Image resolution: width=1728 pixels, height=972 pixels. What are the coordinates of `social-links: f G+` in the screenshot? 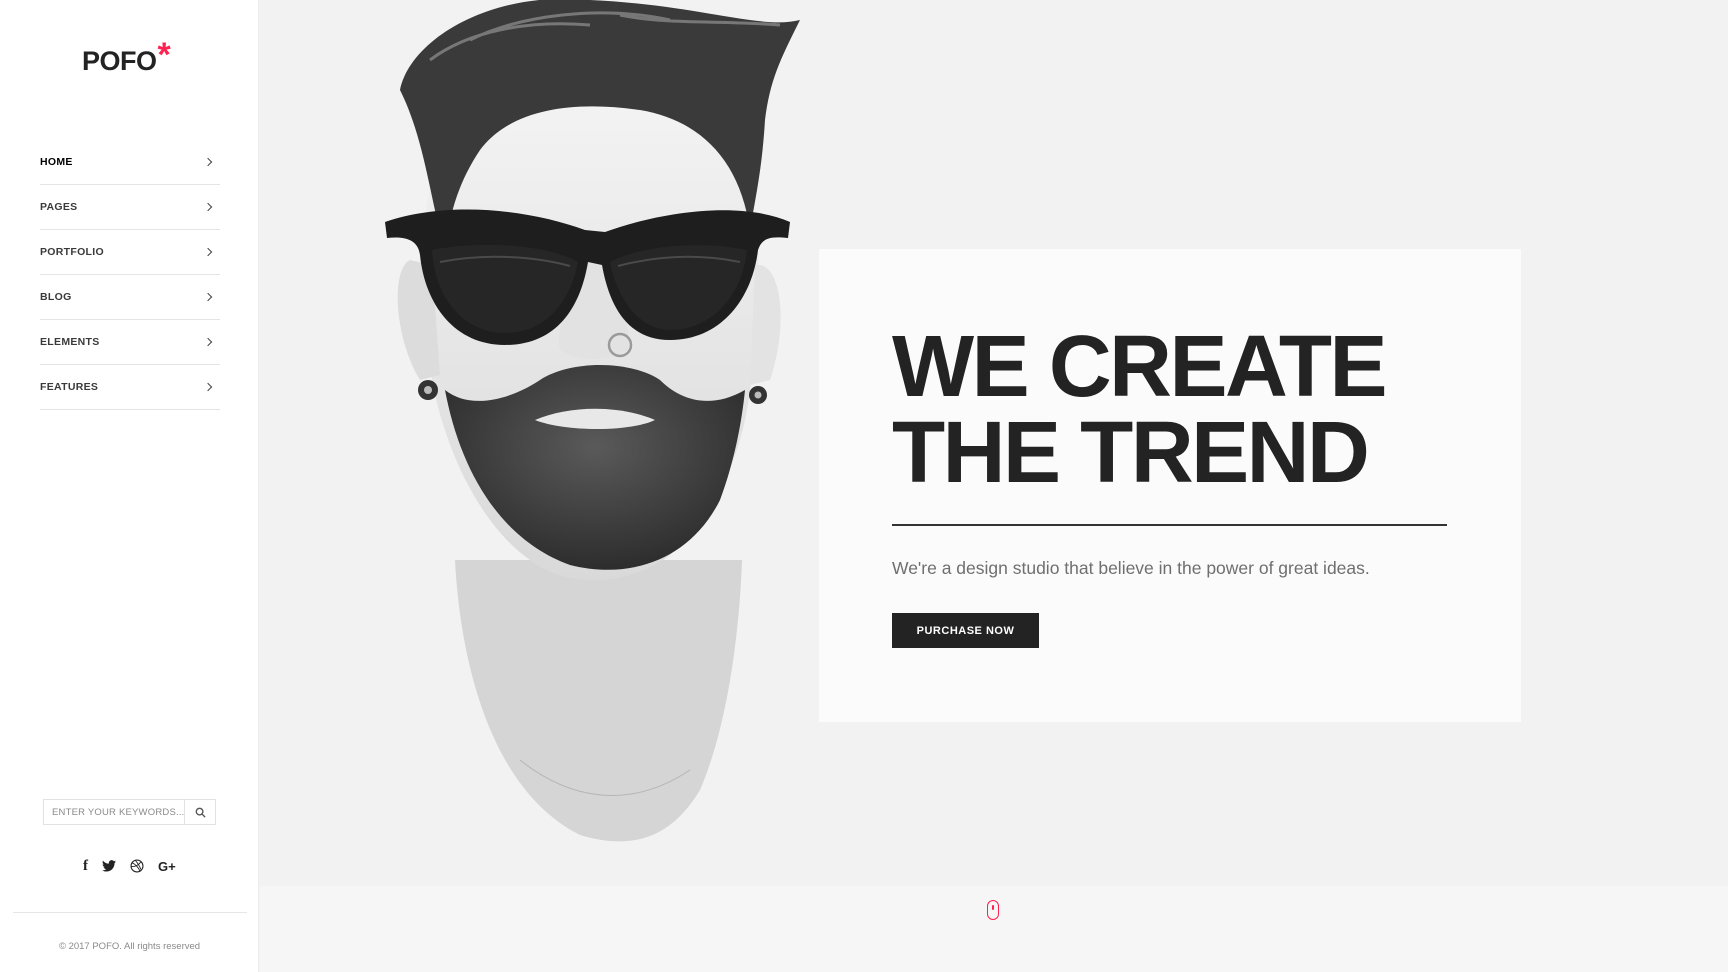 It's located at (129, 866).